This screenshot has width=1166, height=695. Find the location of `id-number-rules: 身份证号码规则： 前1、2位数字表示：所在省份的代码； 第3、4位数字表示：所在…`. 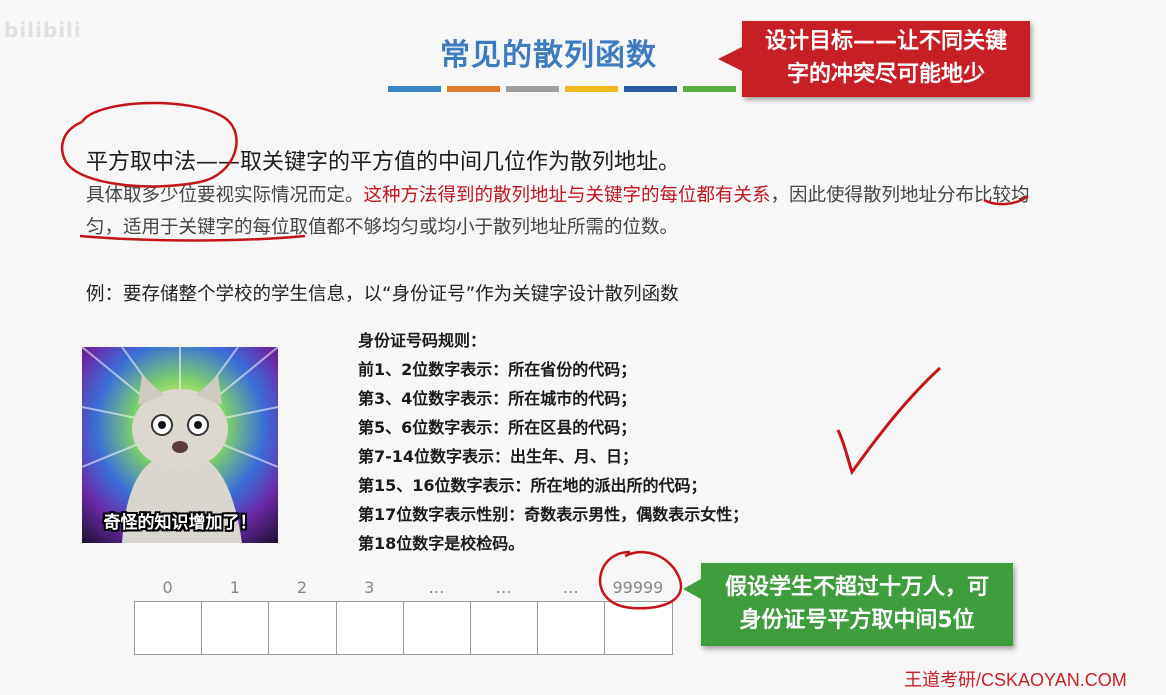

id-number-rules: 身份证号码规则： 前1、2位数字表示：所在省份的代码； 第3、4位数字表示：所在… is located at coordinates (553, 442).